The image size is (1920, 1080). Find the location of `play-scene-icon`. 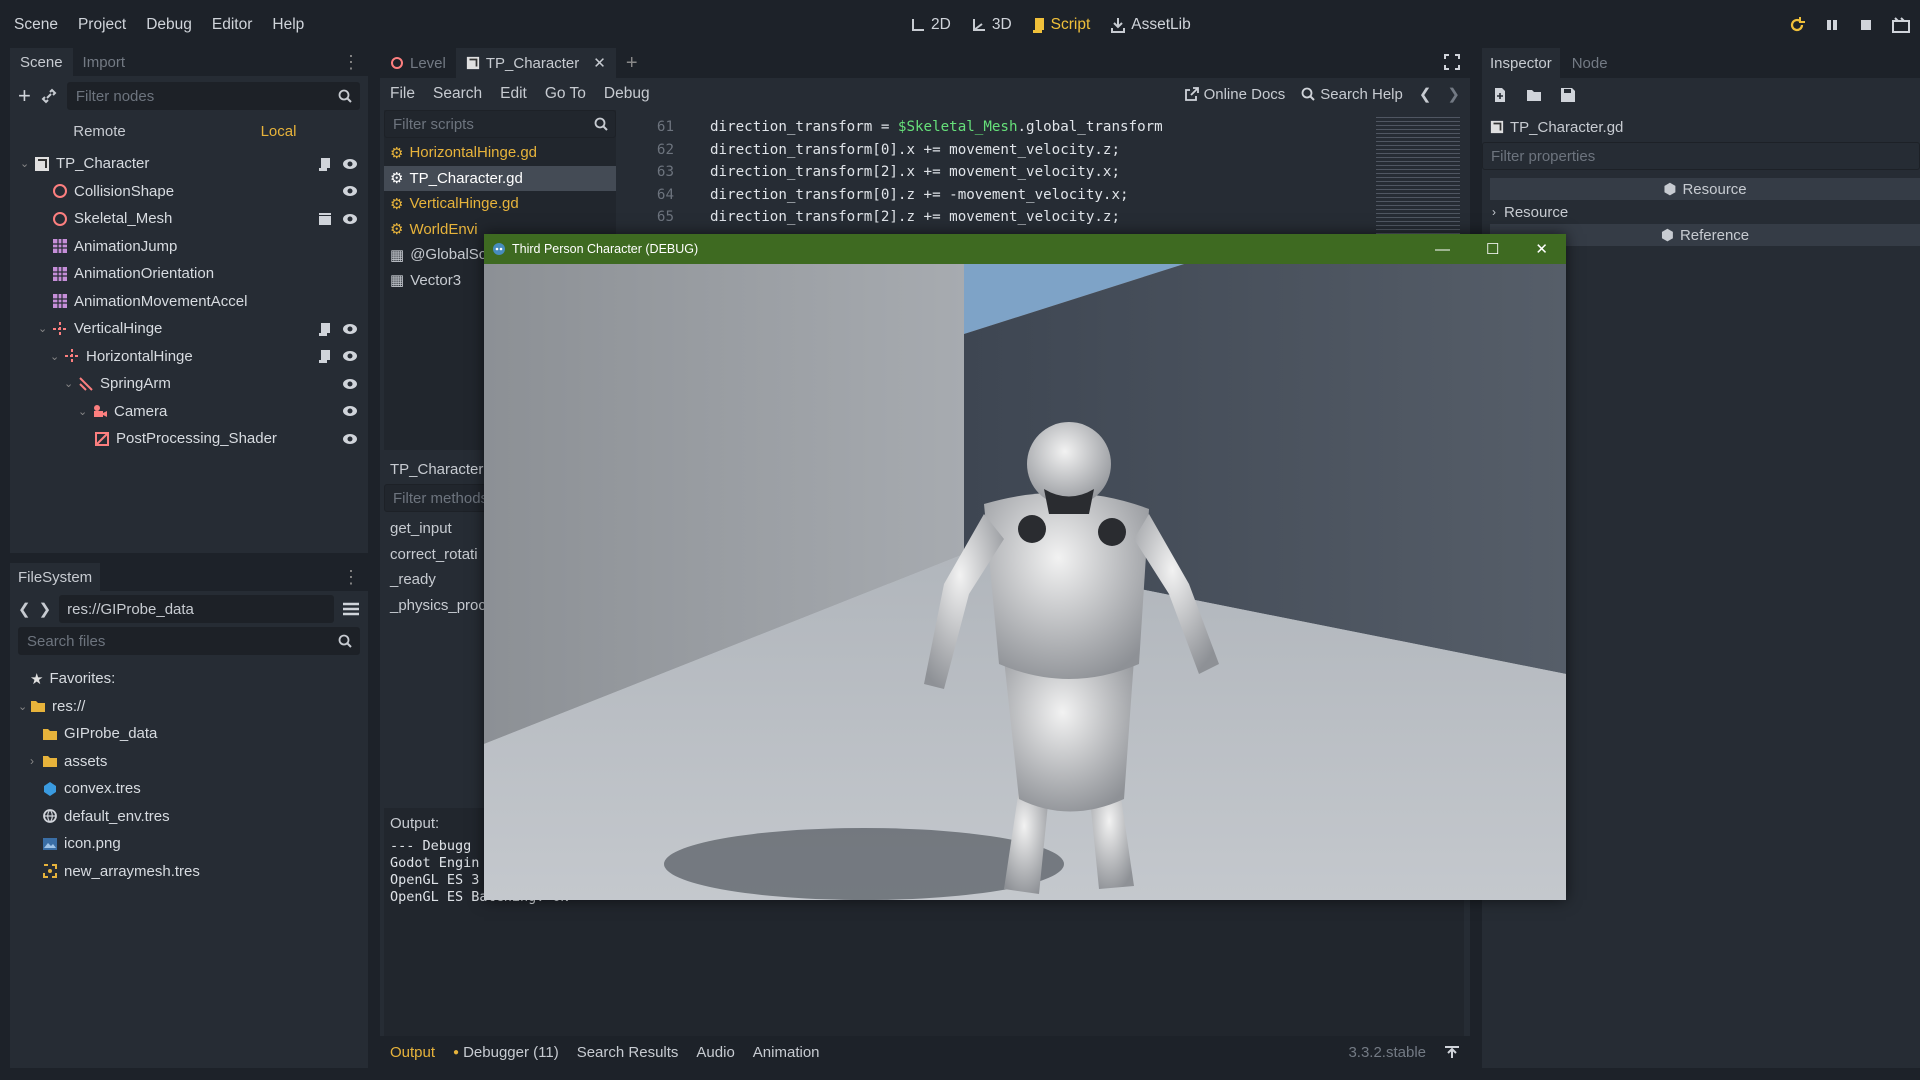

play-scene-icon is located at coordinates (1901, 25).